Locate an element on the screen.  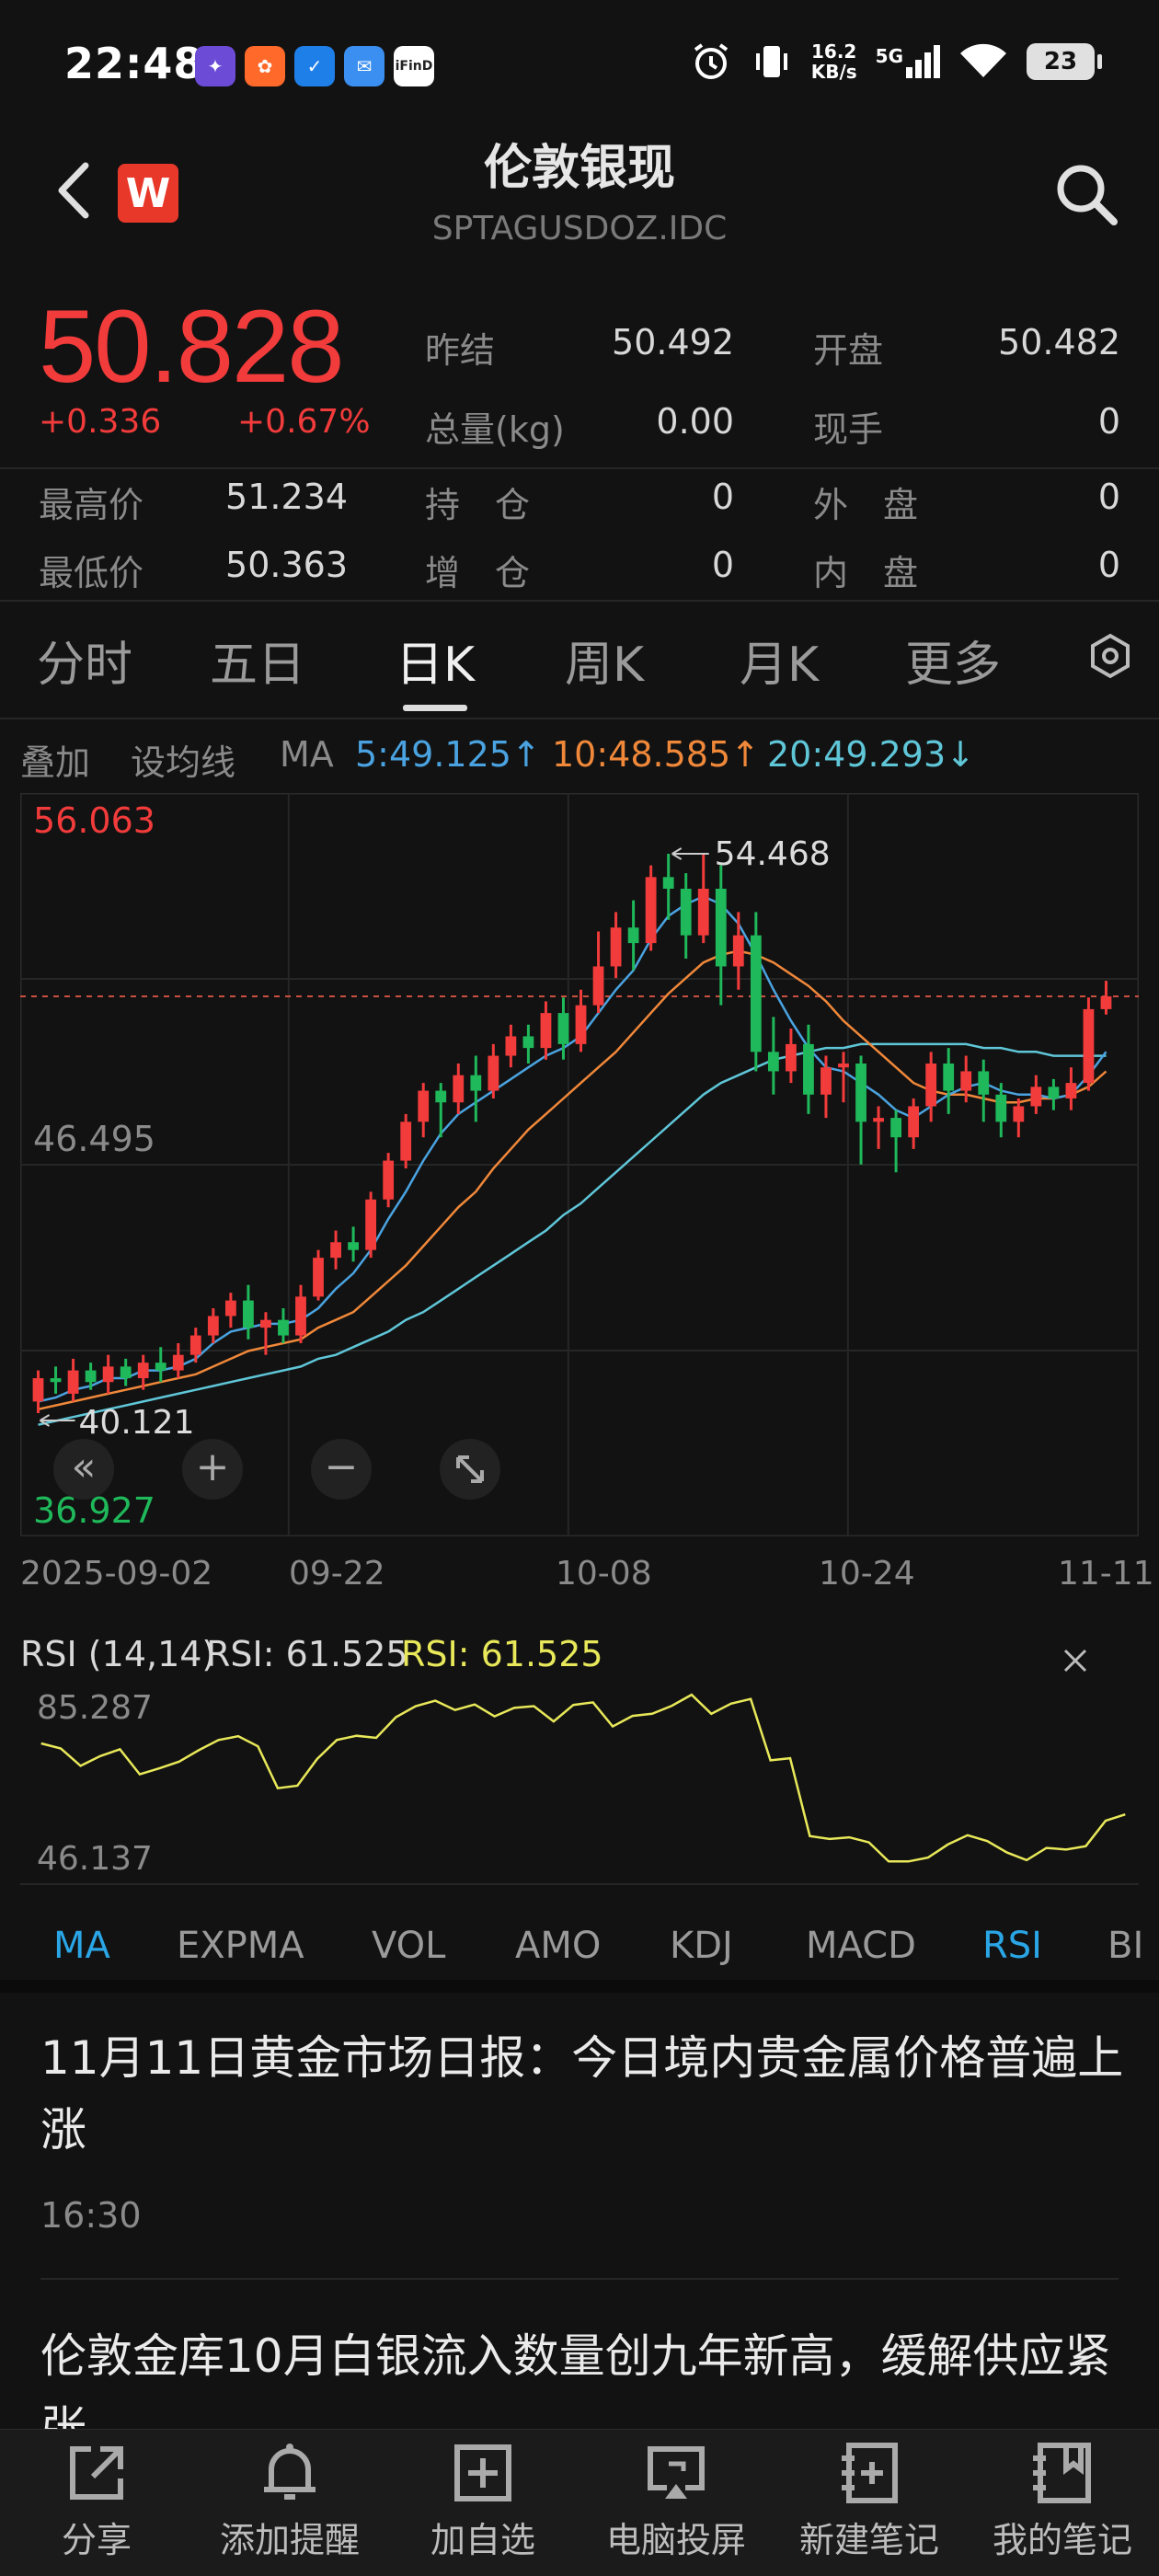
x-axis-tick: 09-22 is located at coordinates (337, 1574).